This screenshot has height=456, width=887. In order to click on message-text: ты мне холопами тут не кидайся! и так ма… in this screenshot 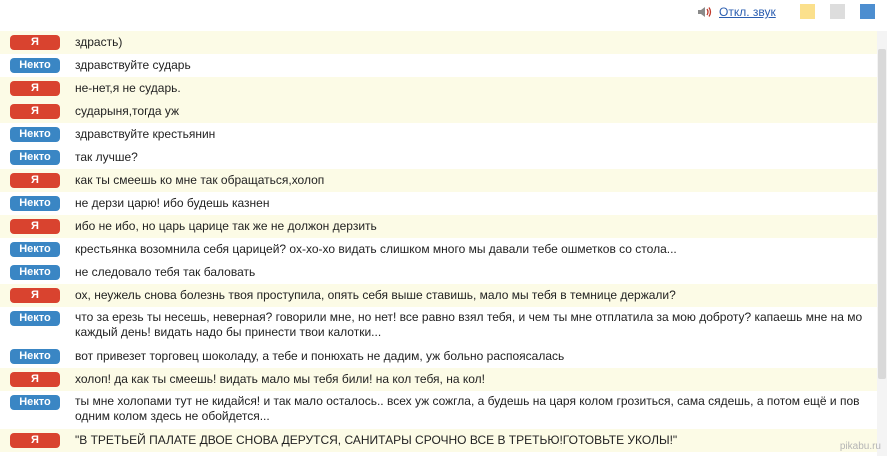, I will do `click(467, 408)`.